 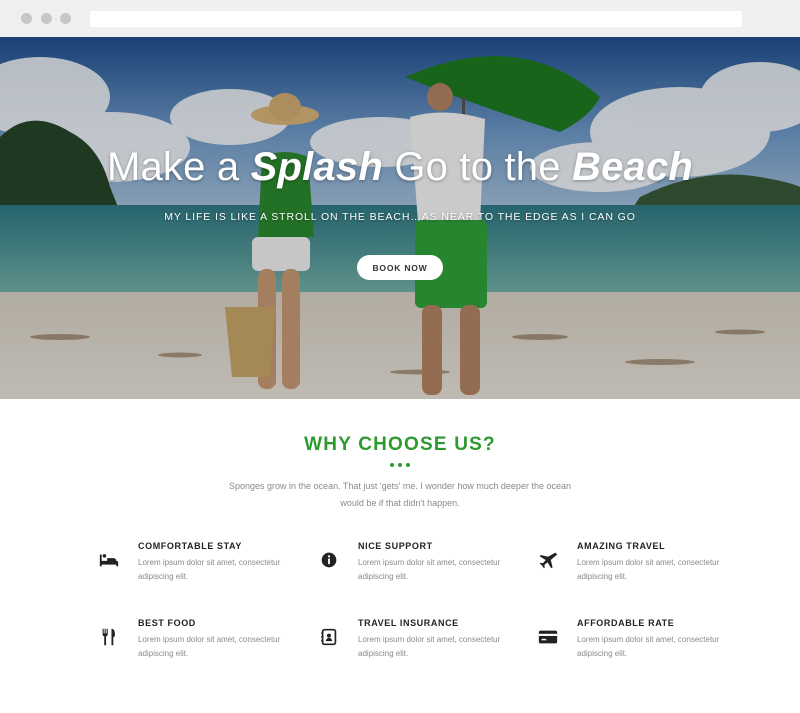 I want to click on feature-title: COMFORTABLE STAY, so click(x=190, y=546).